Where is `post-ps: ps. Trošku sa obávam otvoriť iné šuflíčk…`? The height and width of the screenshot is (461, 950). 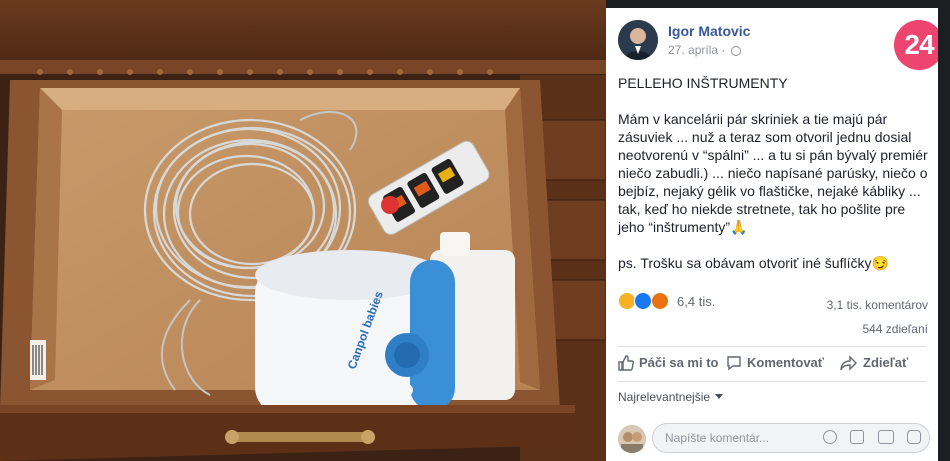 post-ps: ps. Trošku sa obávam otvoriť iné šuflíčk… is located at coordinates (753, 263).